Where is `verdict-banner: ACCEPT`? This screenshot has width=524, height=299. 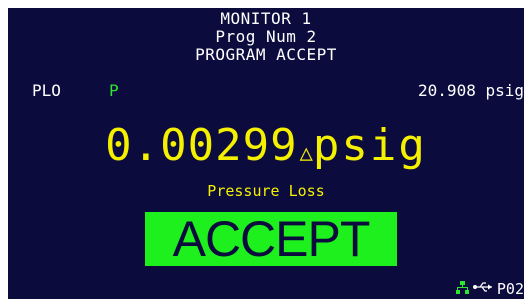
verdict-banner: ACCEPT is located at coordinates (271, 239).